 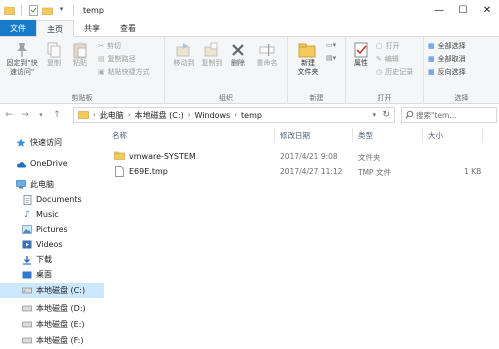 What do you see at coordinates (331, 58) in the screenshot?
I see `easy-access-button: ▤▾` at bounding box center [331, 58].